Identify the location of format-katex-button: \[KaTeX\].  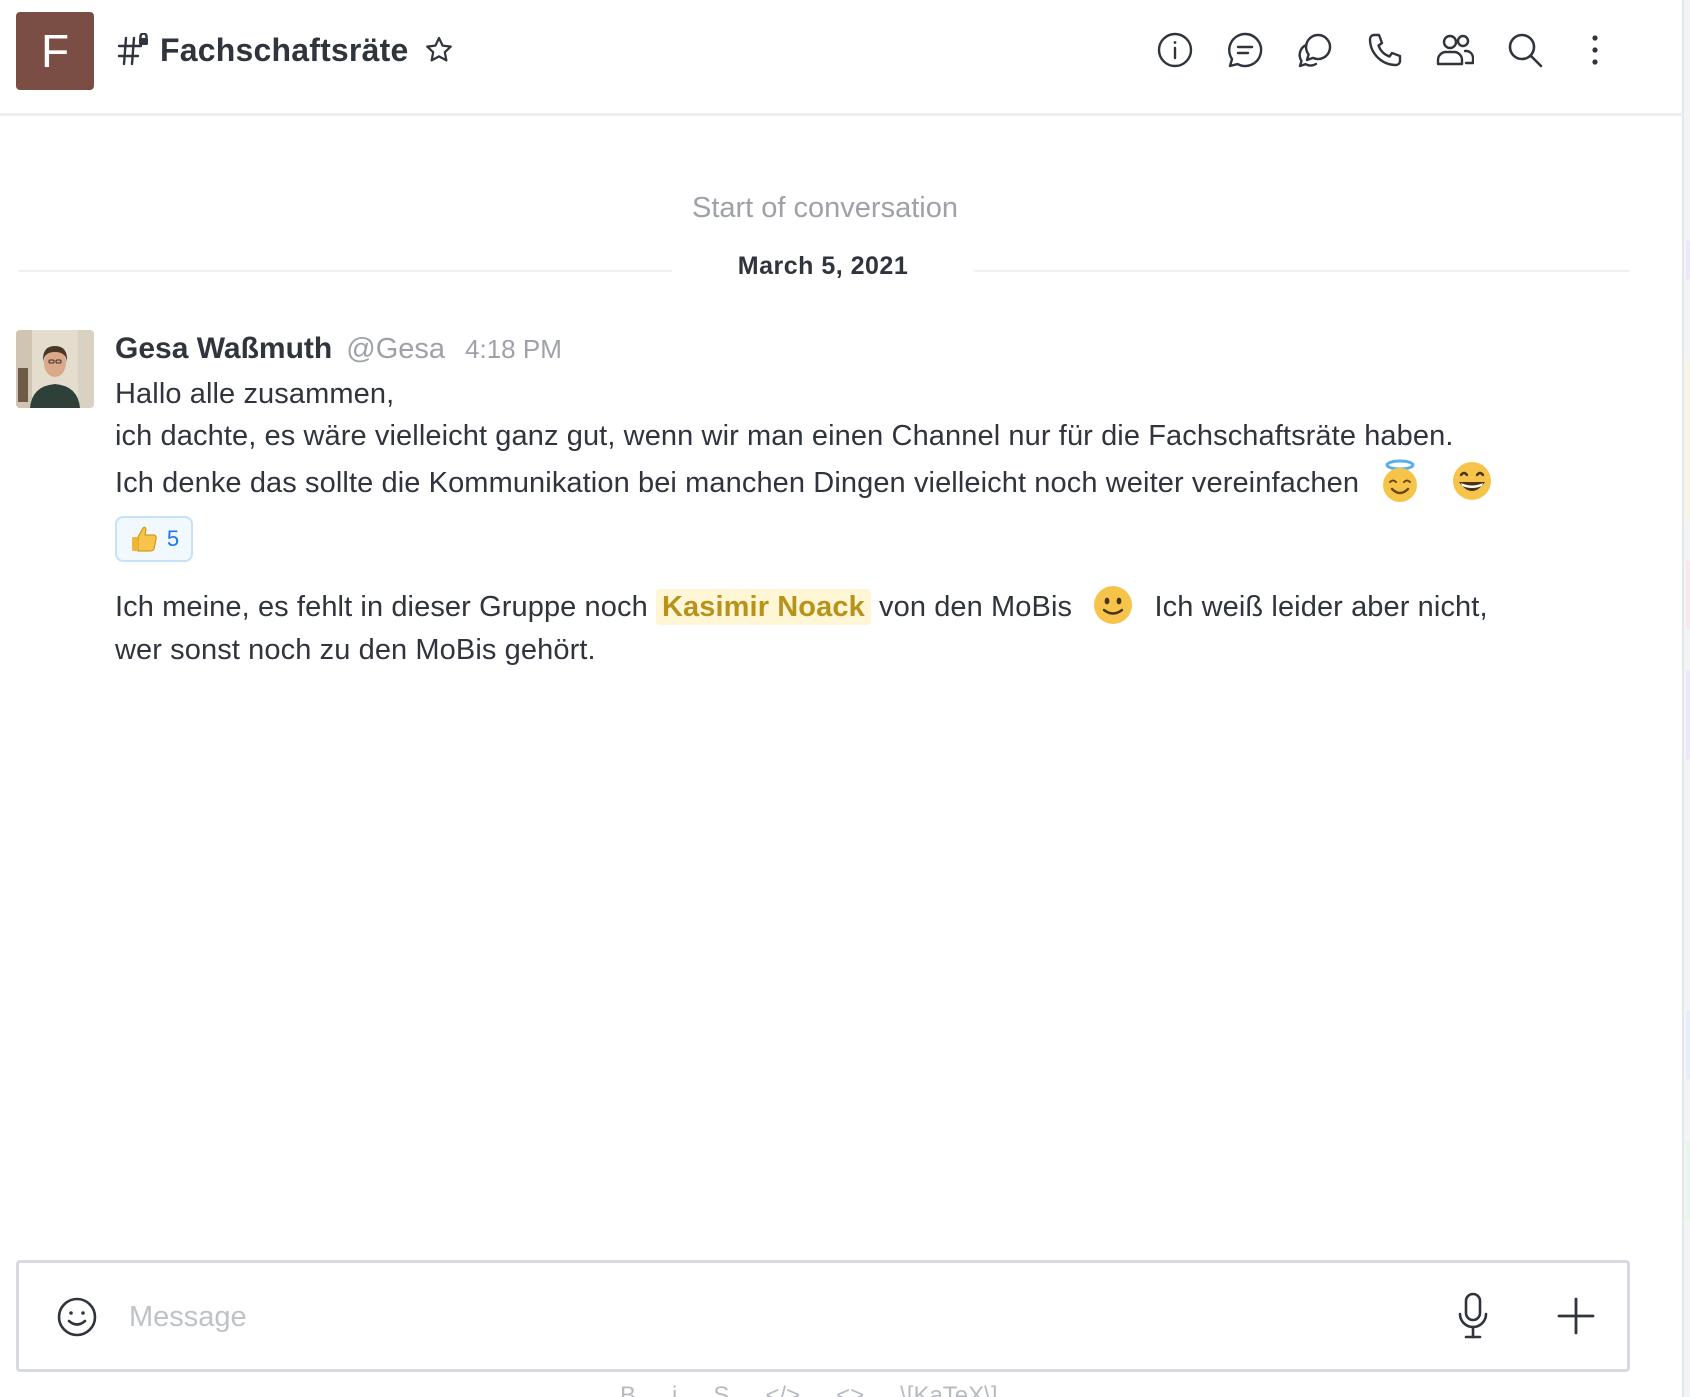
(948, 1389).